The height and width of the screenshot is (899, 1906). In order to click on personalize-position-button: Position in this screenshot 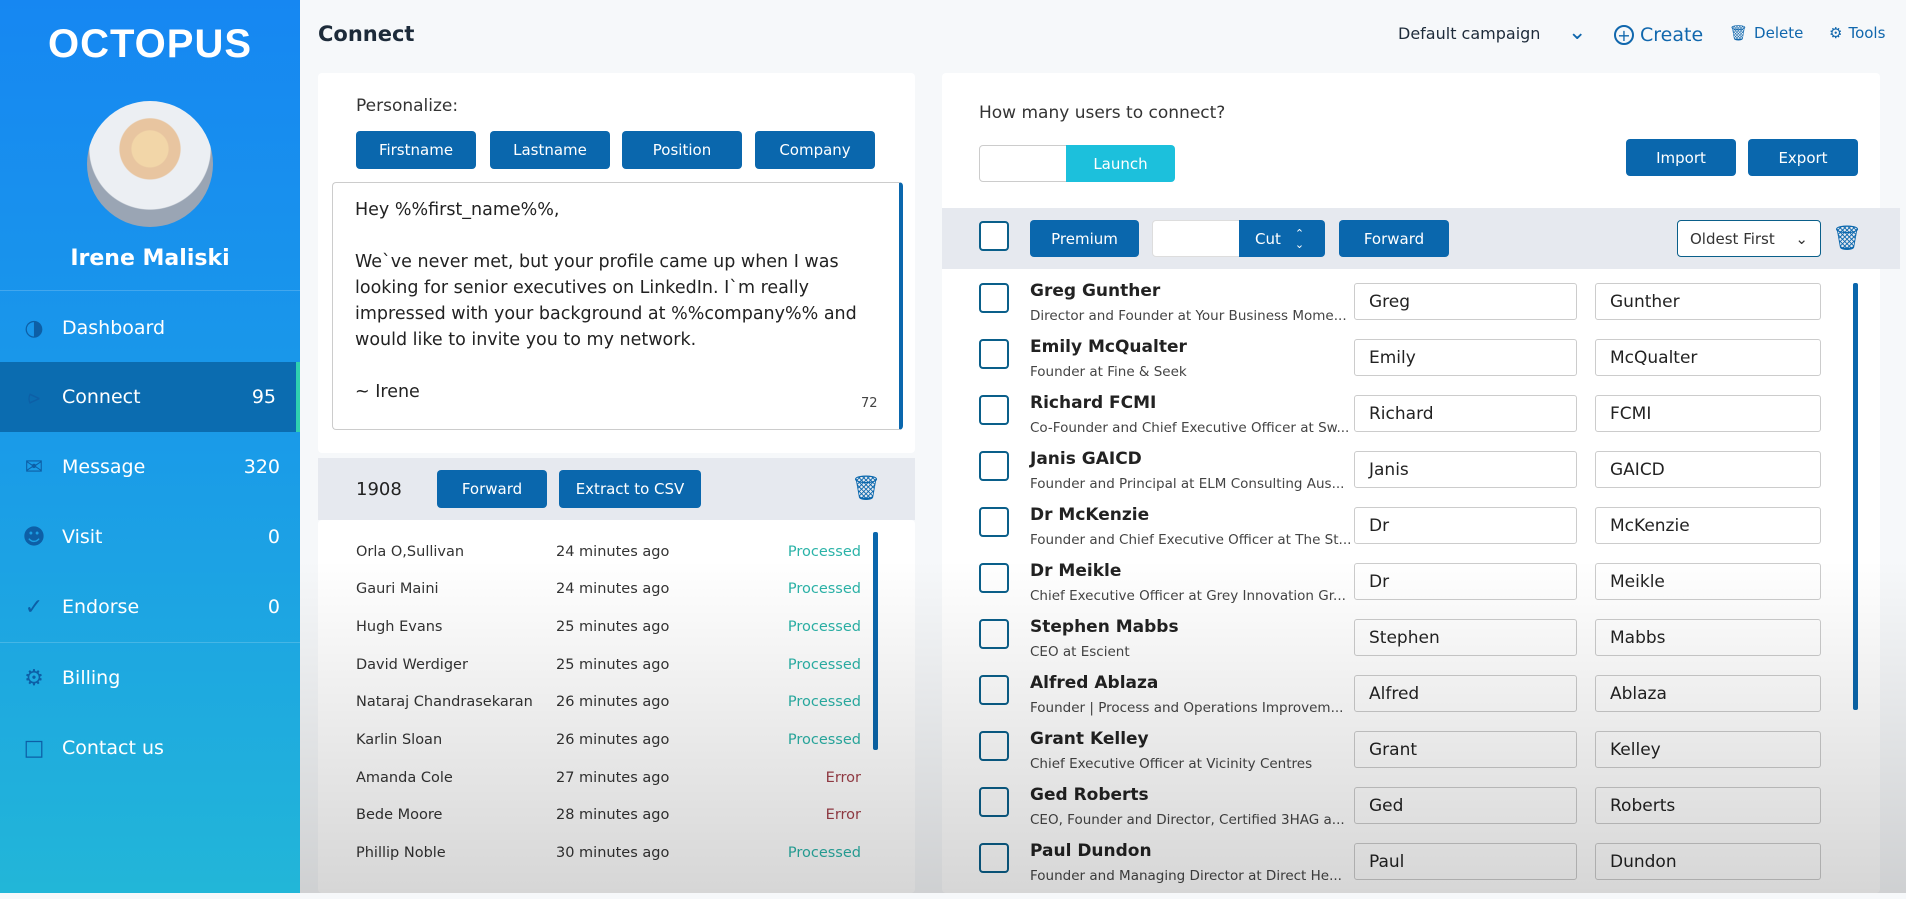, I will do `click(682, 150)`.